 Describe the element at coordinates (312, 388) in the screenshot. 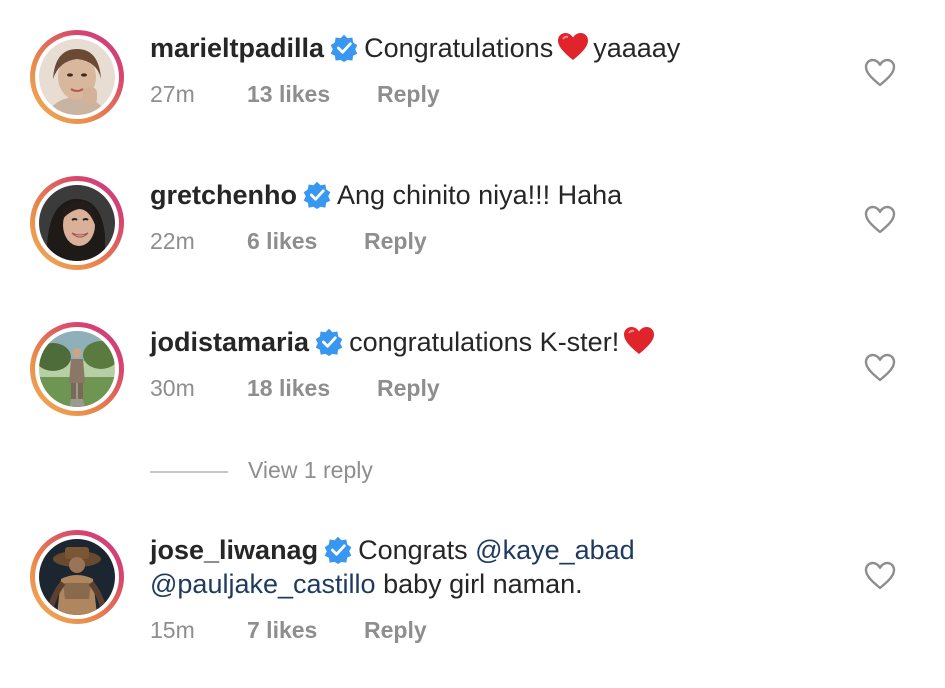

I see `likes-count: 18 likes` at that location.